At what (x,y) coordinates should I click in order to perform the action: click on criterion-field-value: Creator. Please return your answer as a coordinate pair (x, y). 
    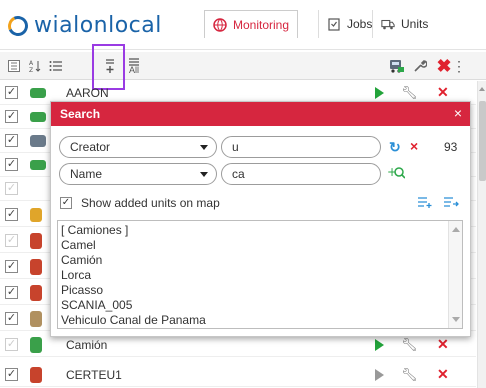
    Looking at the image, I should click on (90, 147).